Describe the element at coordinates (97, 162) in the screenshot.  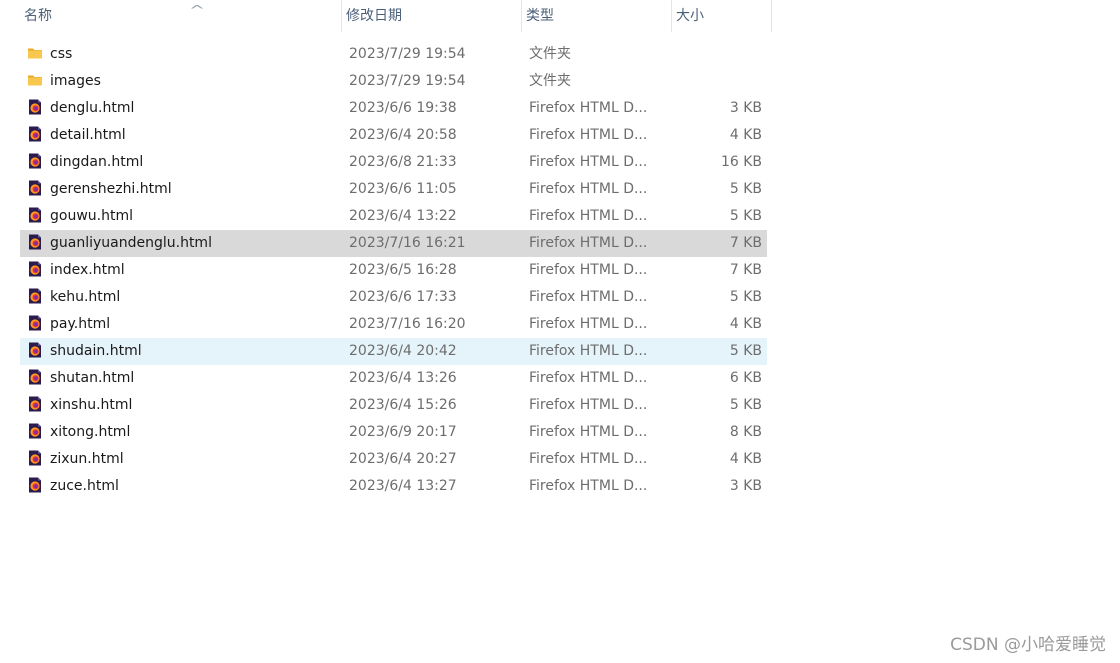
I see `file-name: dingdan.html` at that location.